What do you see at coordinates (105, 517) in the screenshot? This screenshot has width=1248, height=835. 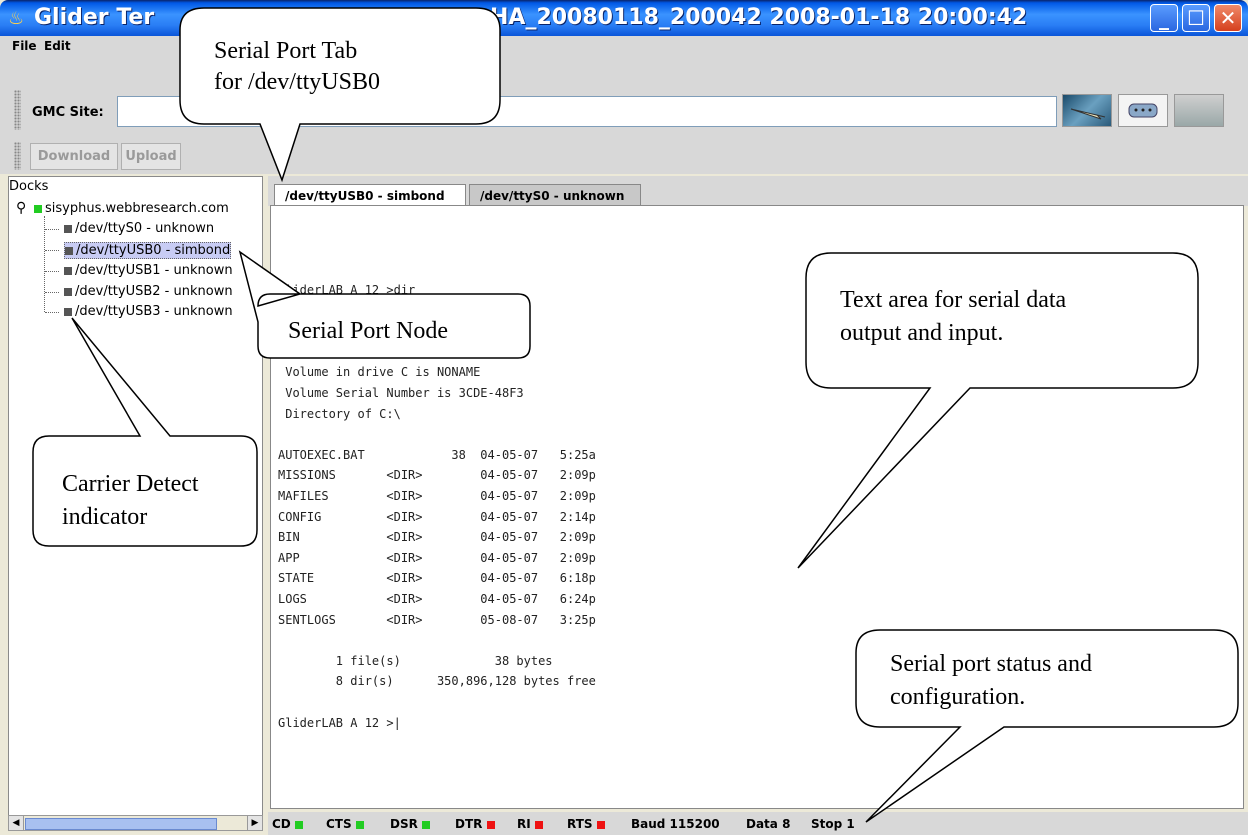 I see `callout-line: indicator` at bounding box center [105, 517].